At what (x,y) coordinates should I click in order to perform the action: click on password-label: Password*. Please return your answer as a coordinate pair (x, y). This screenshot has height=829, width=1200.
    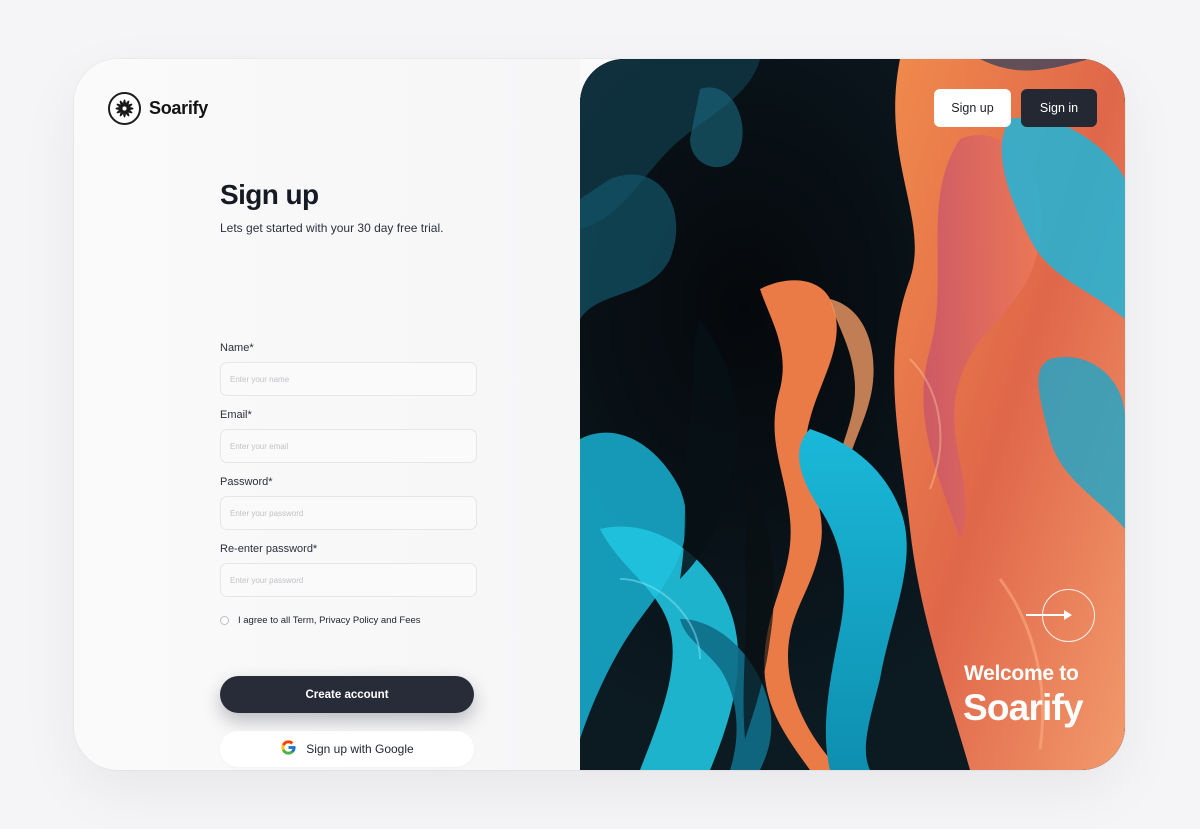
    Looking at the image, I should click on (246, 482).